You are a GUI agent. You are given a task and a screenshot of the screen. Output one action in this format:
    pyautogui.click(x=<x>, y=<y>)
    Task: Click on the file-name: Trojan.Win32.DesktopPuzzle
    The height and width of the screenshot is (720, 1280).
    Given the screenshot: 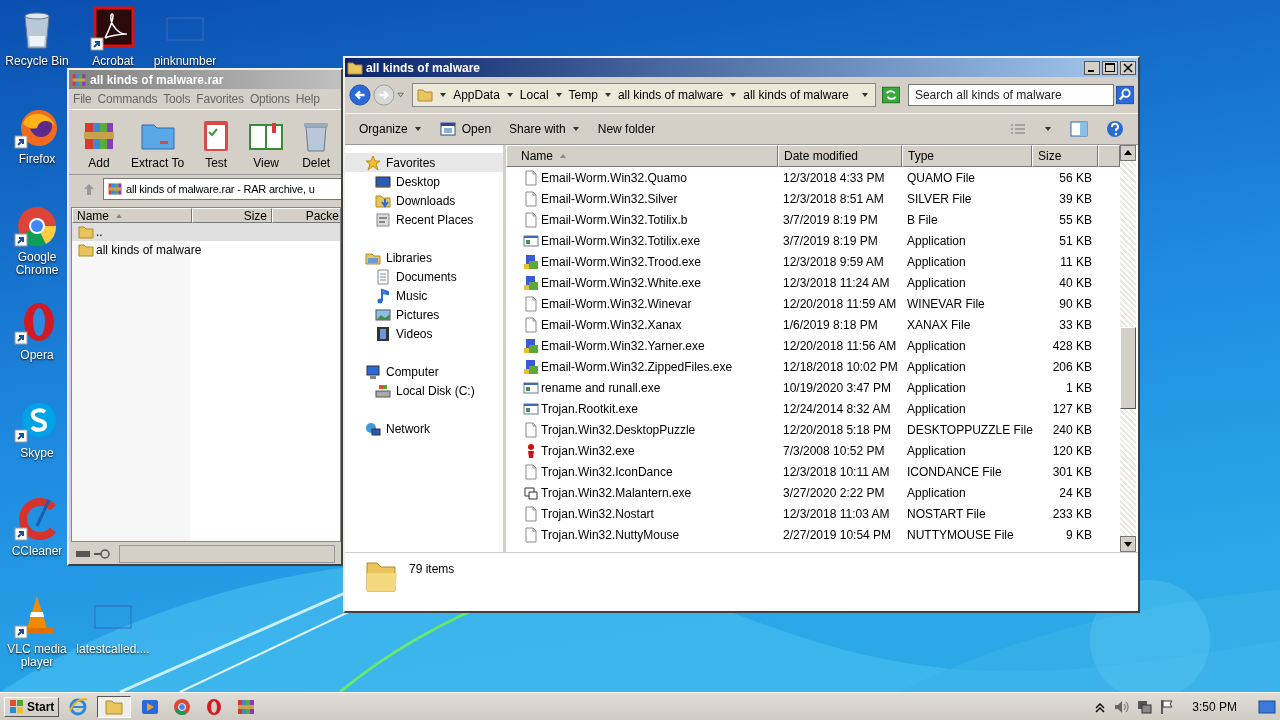 What is the action you would take?
    pyautogui.click(x=618, y=429)
    